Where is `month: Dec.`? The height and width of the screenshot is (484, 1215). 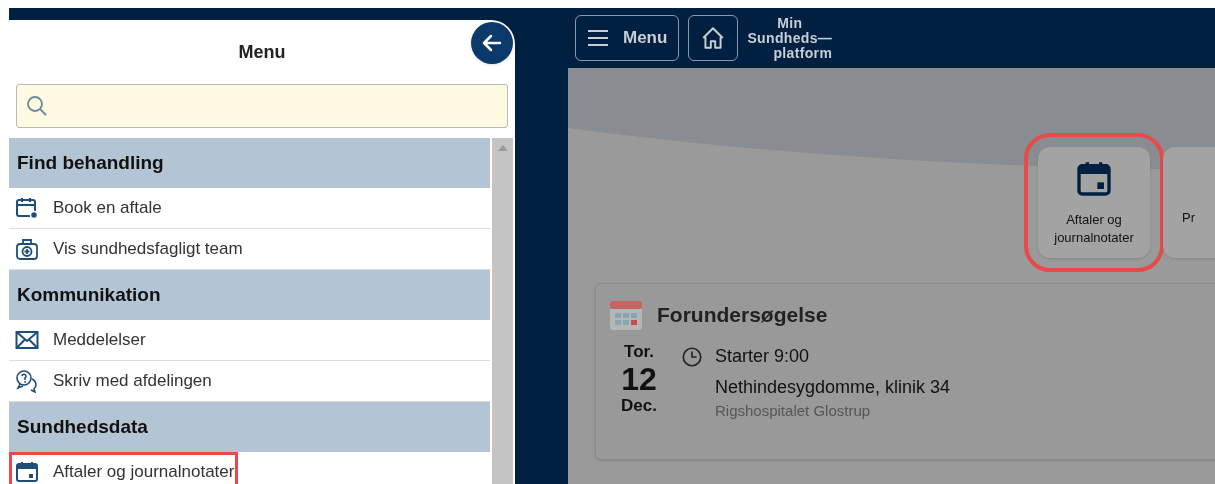 month: Dec. is located at coordinates (639, 406).